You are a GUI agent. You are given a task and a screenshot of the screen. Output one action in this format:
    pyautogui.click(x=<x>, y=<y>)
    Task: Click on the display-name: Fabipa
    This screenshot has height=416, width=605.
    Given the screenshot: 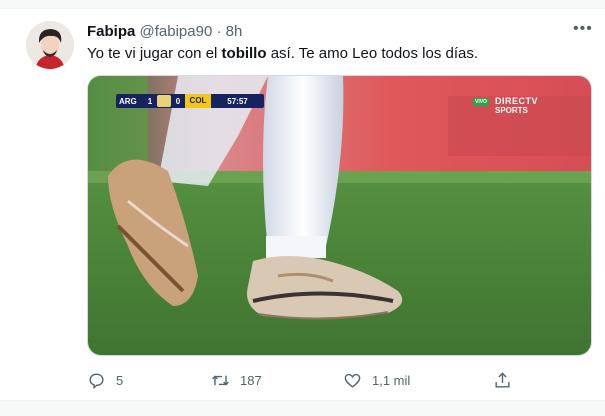 What is the action you would take?
    pyautogui.click(x=111, y=31)
    